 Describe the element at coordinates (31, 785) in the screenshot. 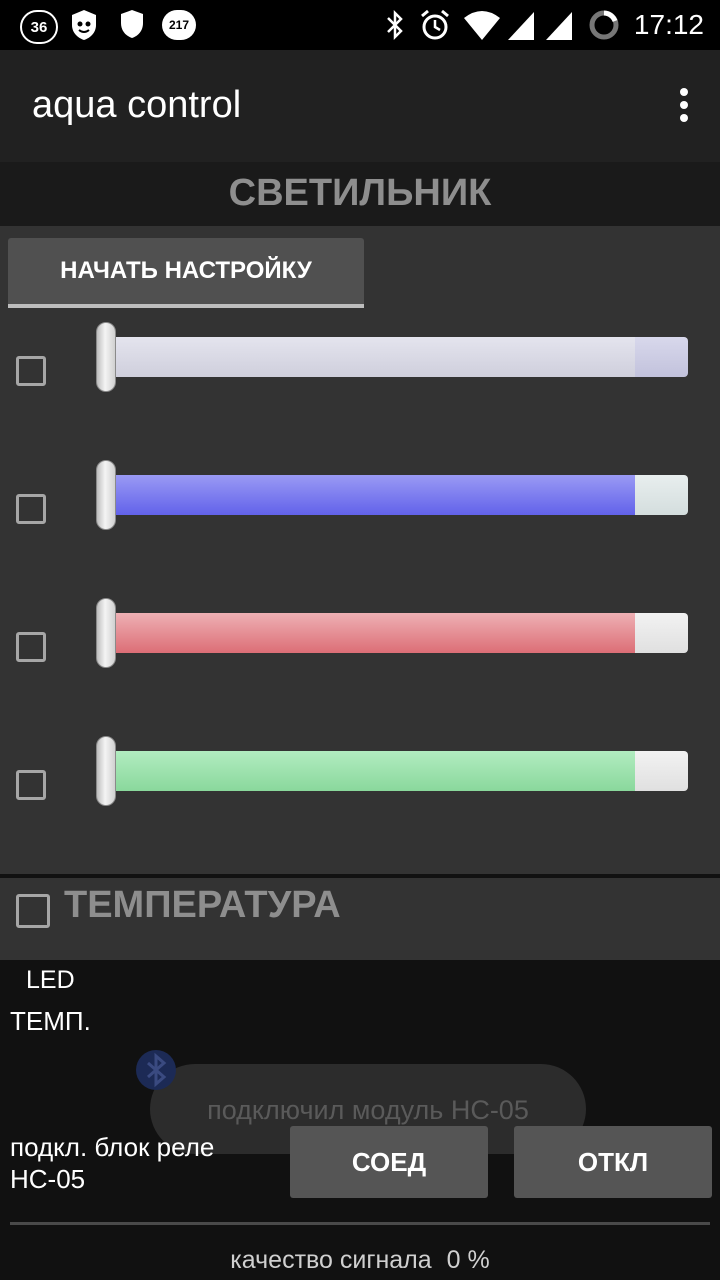

I see `channel-4-checkbox` at that location.